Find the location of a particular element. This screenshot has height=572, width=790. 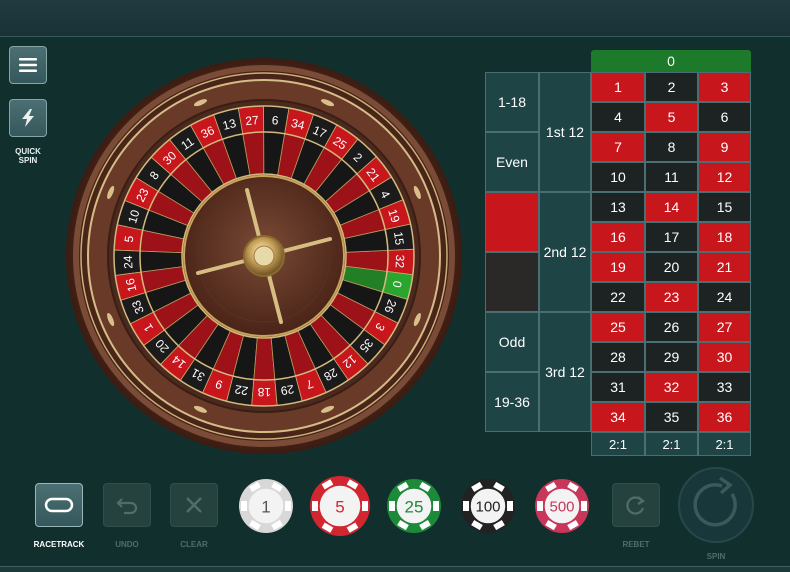

rebet-icon is located at coordinates (635, 505).